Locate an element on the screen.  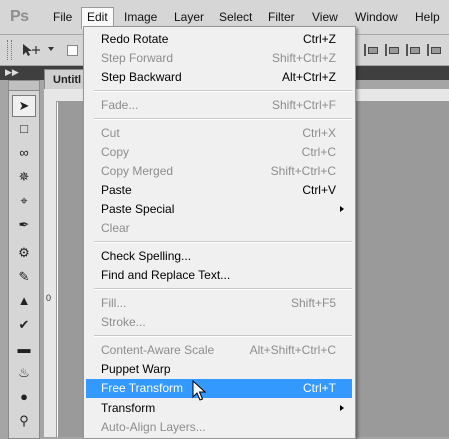
menu-item-content-aware-scale: Content-Aware Scale Alt+Shift+Ctrl+C is located at coordinates (219, 350).